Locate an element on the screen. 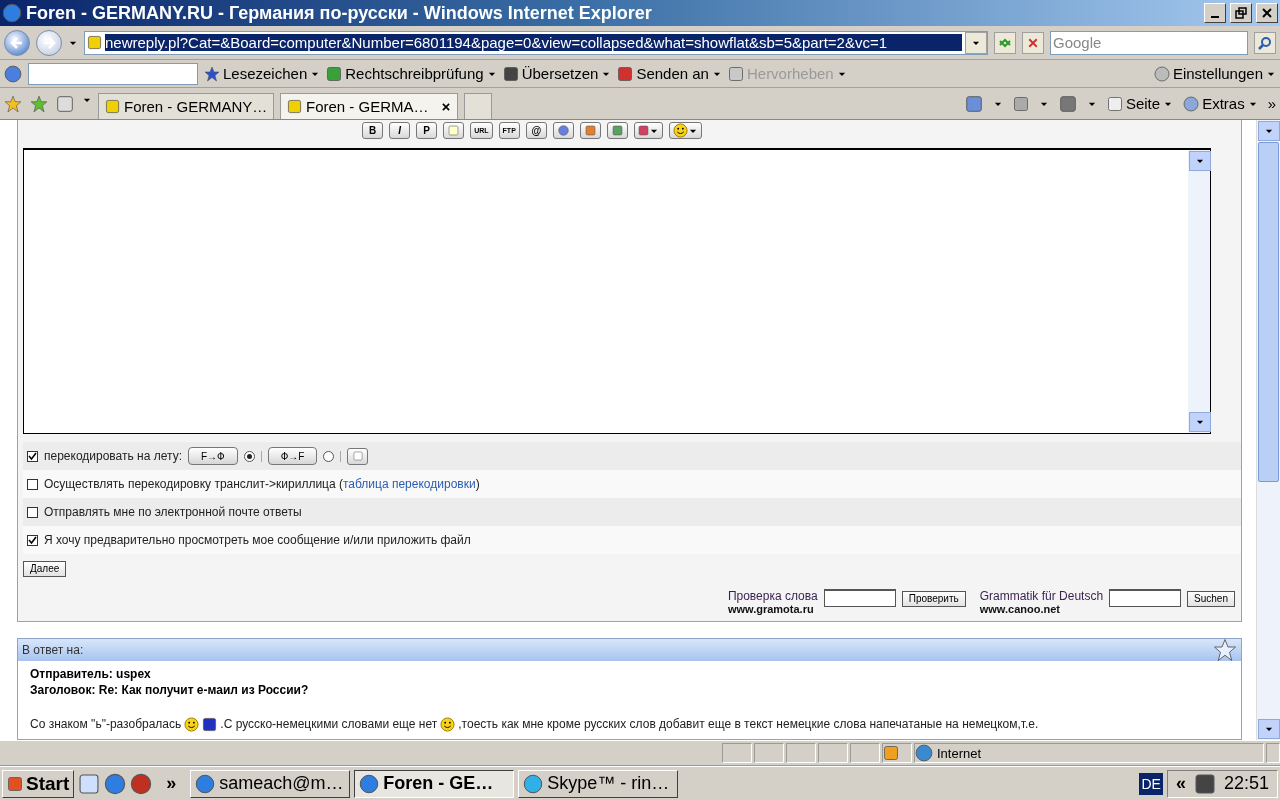  toolbar-button: Senden an is located at coordinates (669, 73).